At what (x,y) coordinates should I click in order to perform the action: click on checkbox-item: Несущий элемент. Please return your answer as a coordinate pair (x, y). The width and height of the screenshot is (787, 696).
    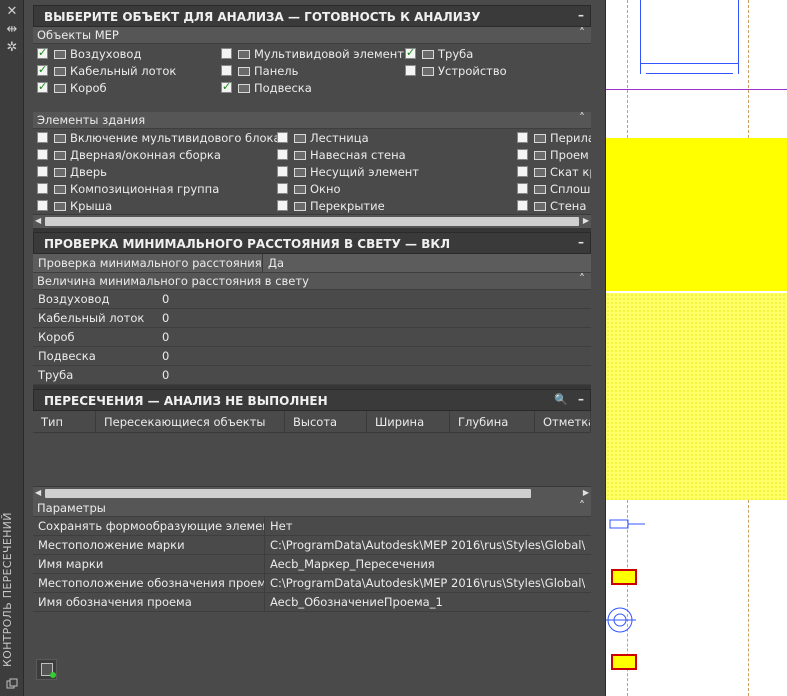
    Looking at the image, I should click on (348, 171).